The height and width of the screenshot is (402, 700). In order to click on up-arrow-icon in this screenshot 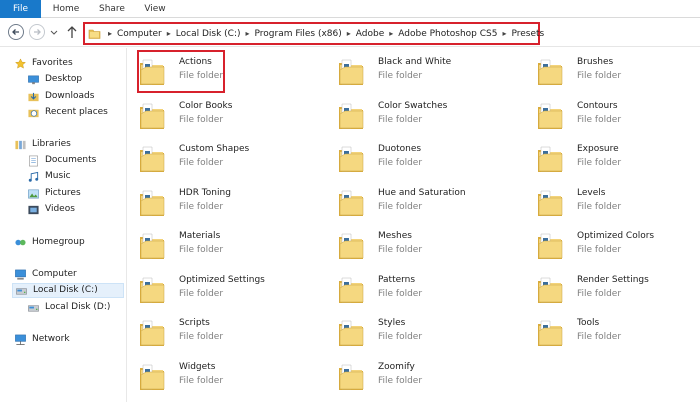, I will do `click(72, 32)`.